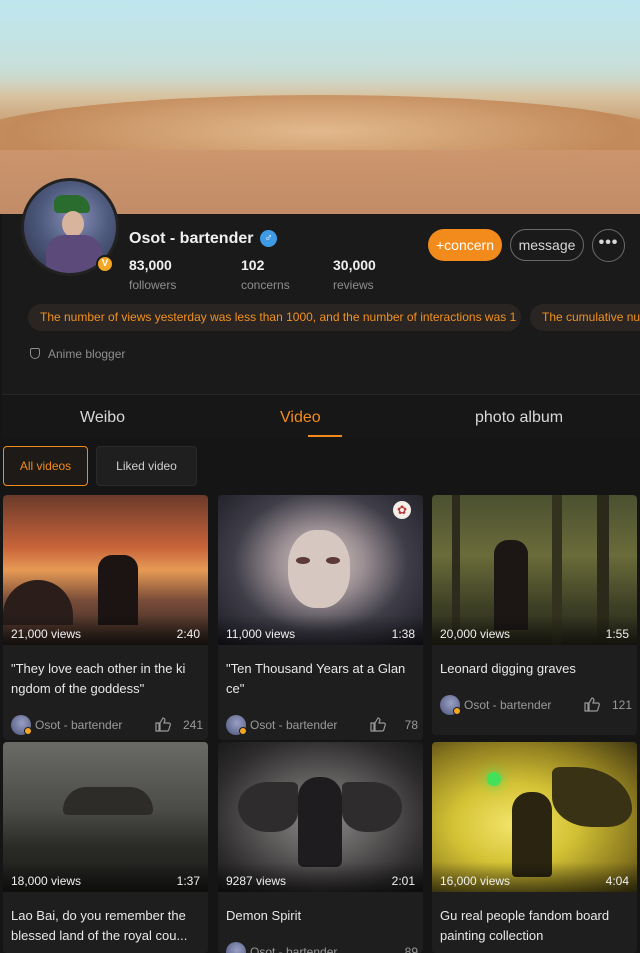 The height and width of the screenshot is (953, 640). What do you see at coordinates (320, 47) in the screenshot?
I see `banner-sky` at bounding box center [320, 47].